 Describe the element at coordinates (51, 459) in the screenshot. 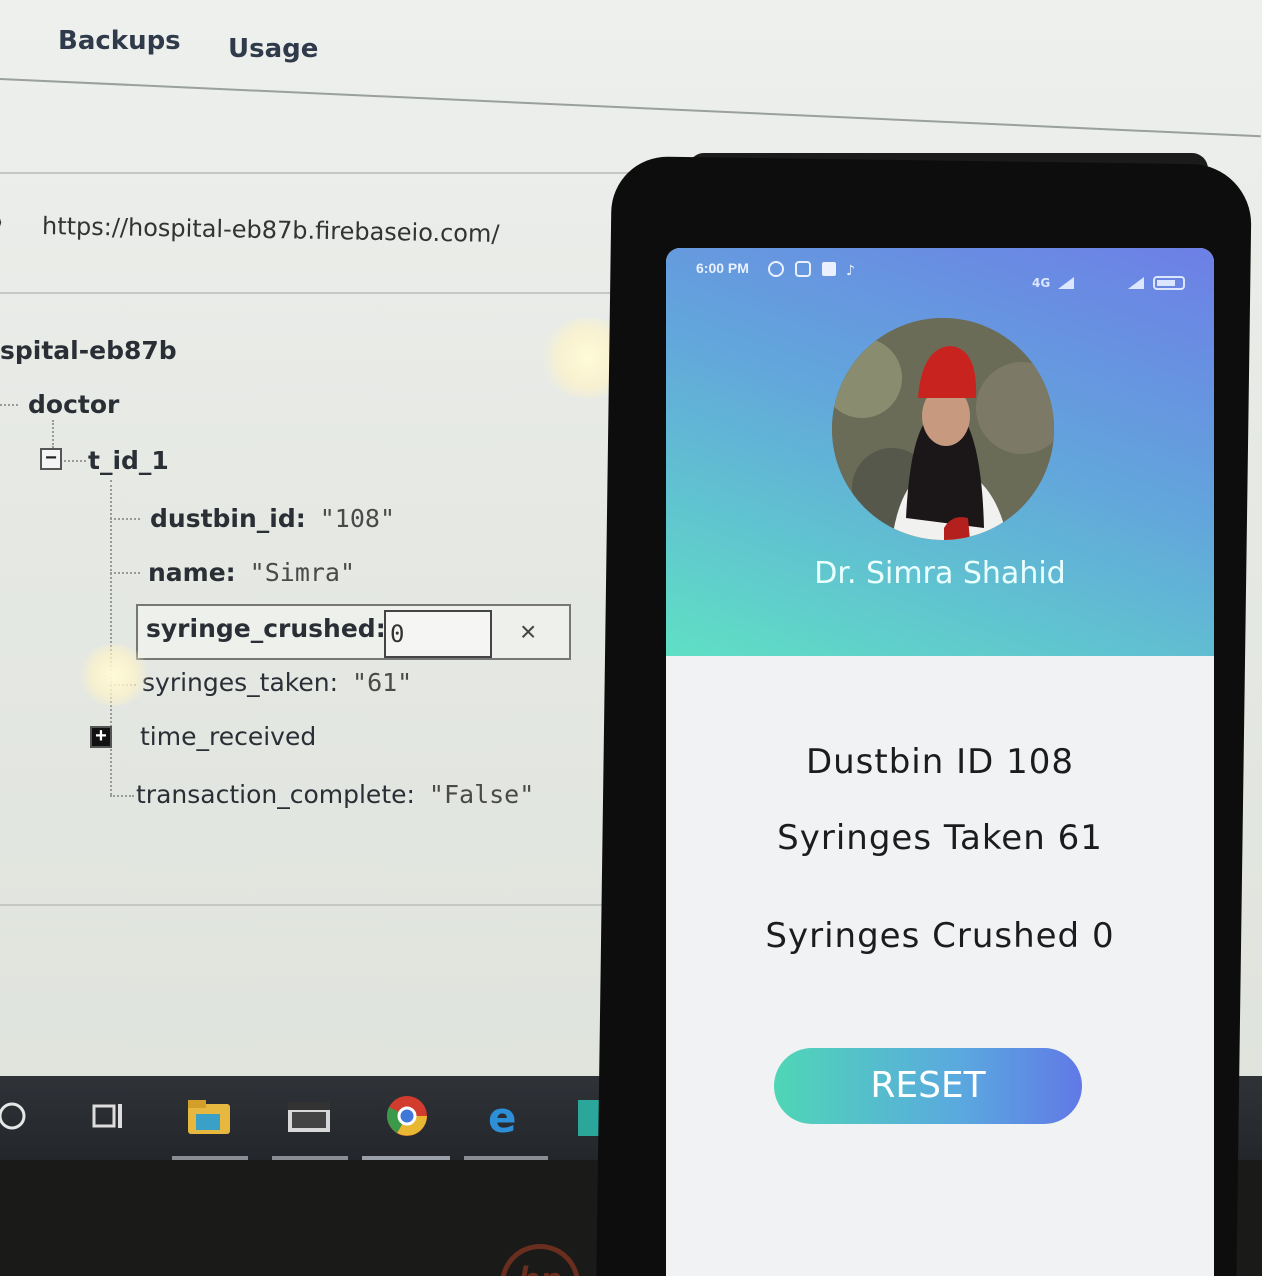

I see `collapse-icon: −` at that location.